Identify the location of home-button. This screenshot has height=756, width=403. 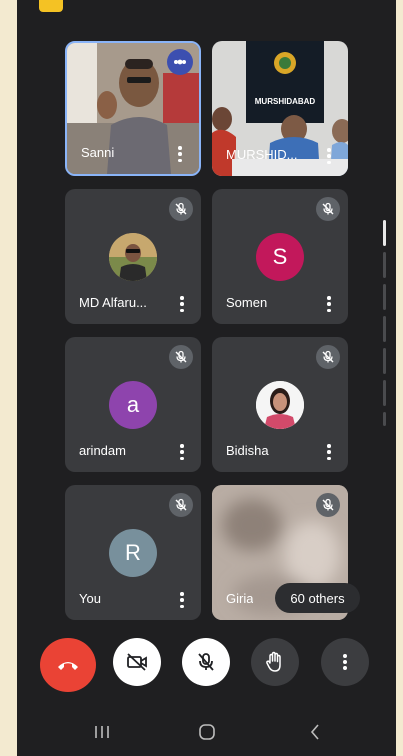
(207, 732).